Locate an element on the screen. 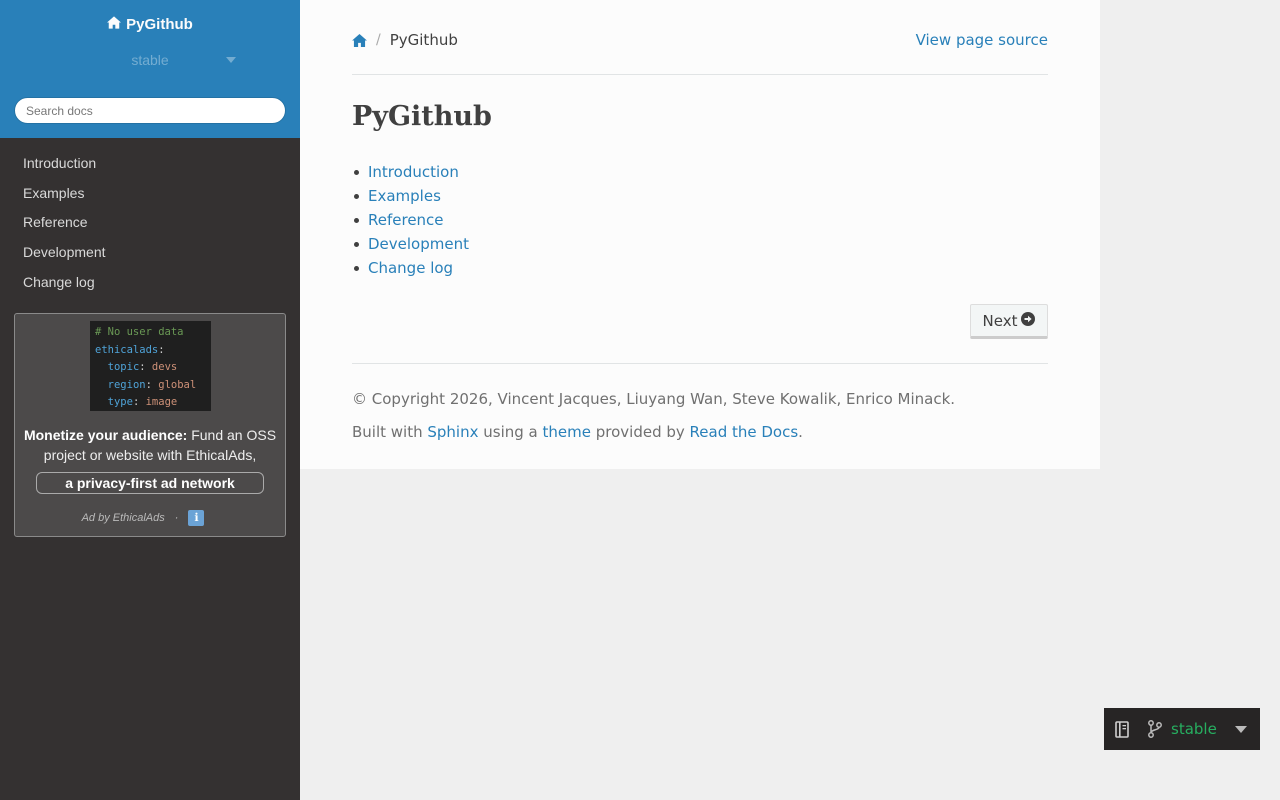 The width and height of the screenshot is (1280, 800). list-item: Reference is located at coordinates (410, 220).